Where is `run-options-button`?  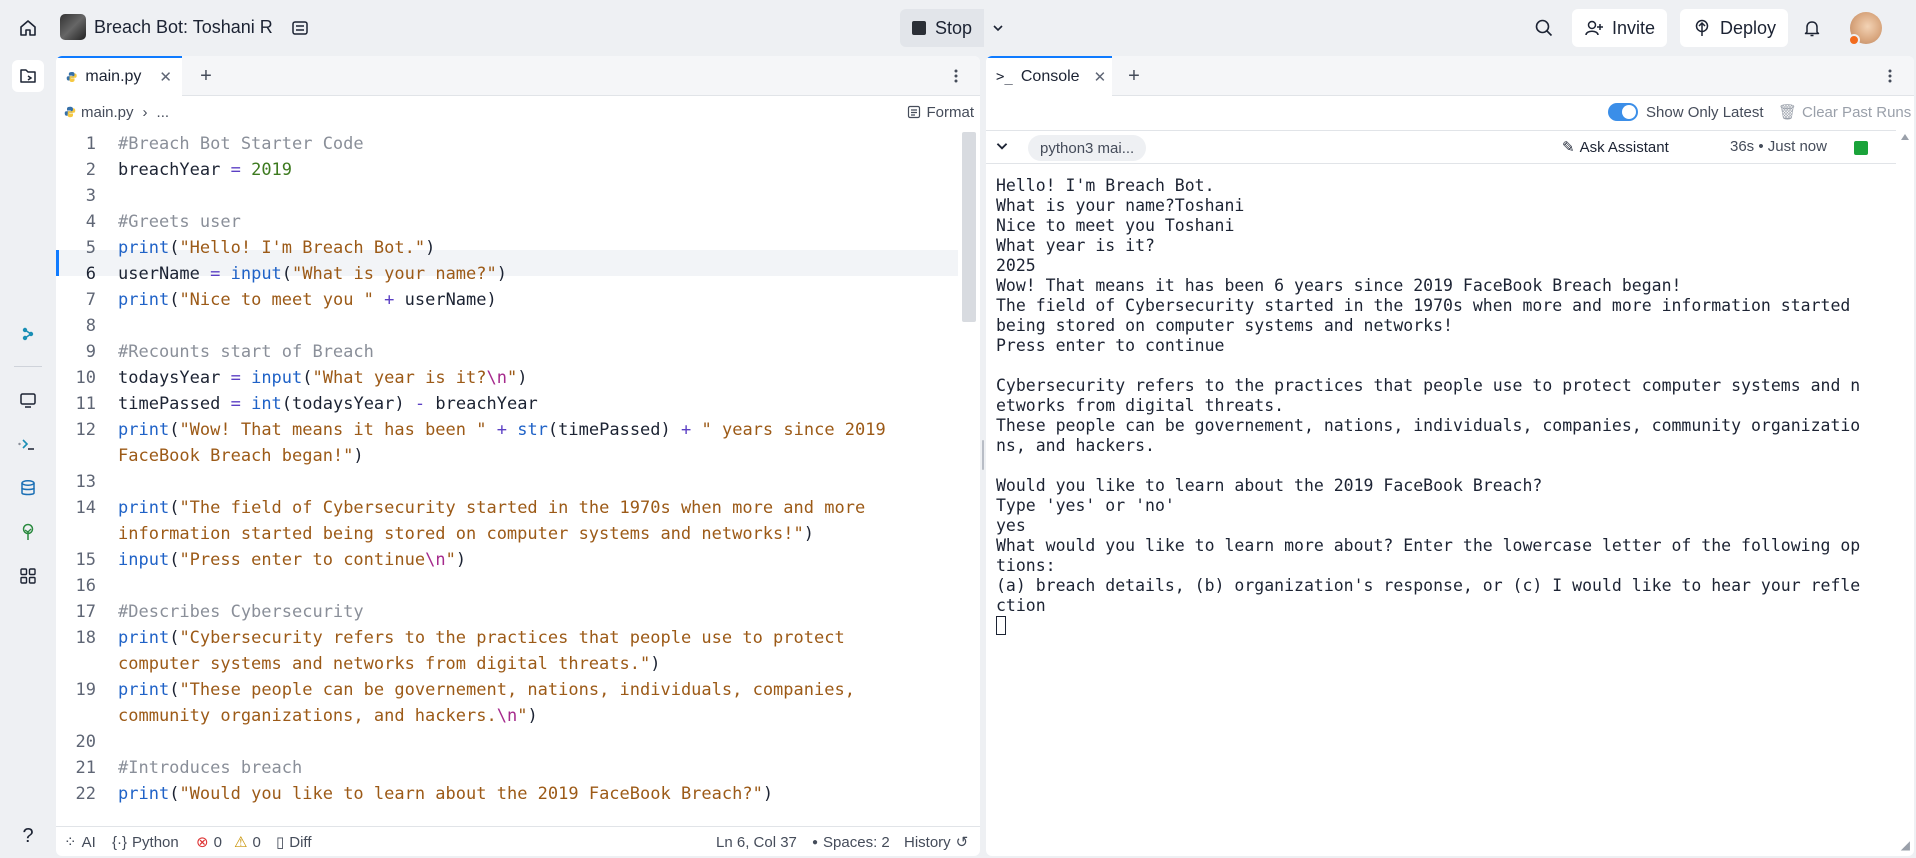
run-options-button is located at coordinates (998, 28).